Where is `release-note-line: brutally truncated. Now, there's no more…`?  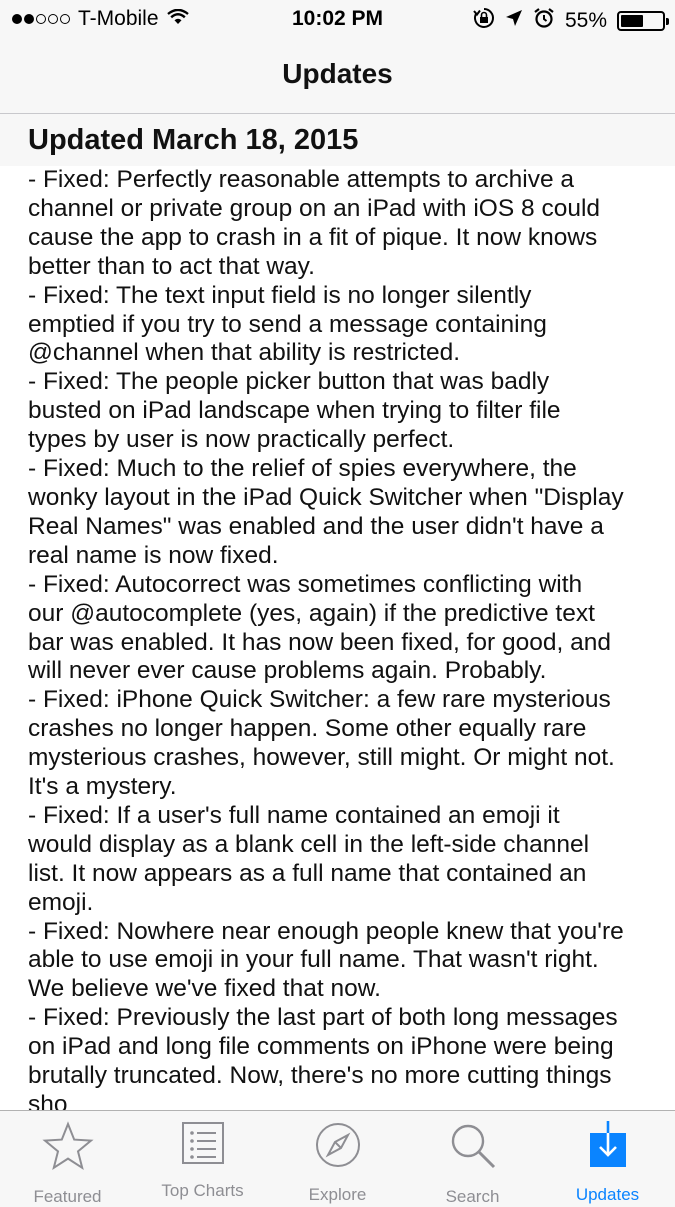 release-note-line: brutally truncated. Now, there's no more… is located at coordinates (320, 1076).